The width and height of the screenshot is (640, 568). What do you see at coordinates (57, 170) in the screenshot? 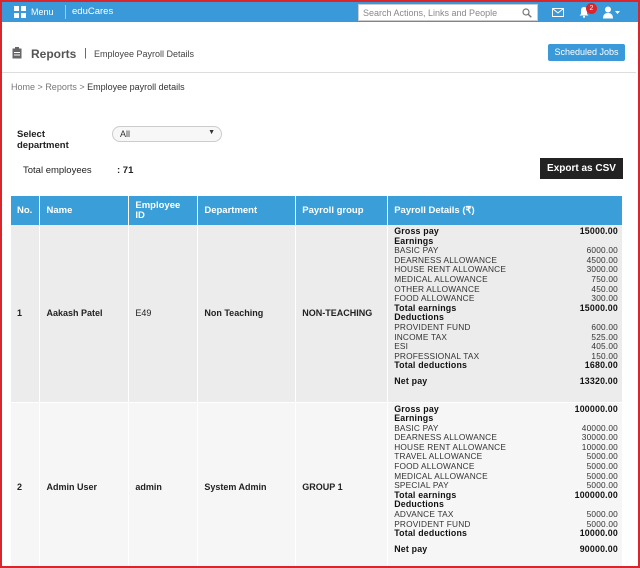
I see `total-employees-label: Total employees` at bounding box center [57, 170].